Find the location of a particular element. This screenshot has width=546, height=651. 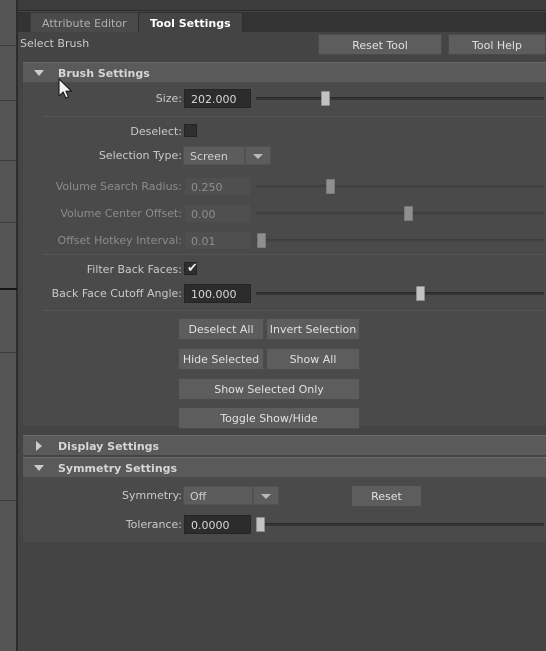

row-selection-type: Selection Type: Screen is located at coordinates (284, 157).